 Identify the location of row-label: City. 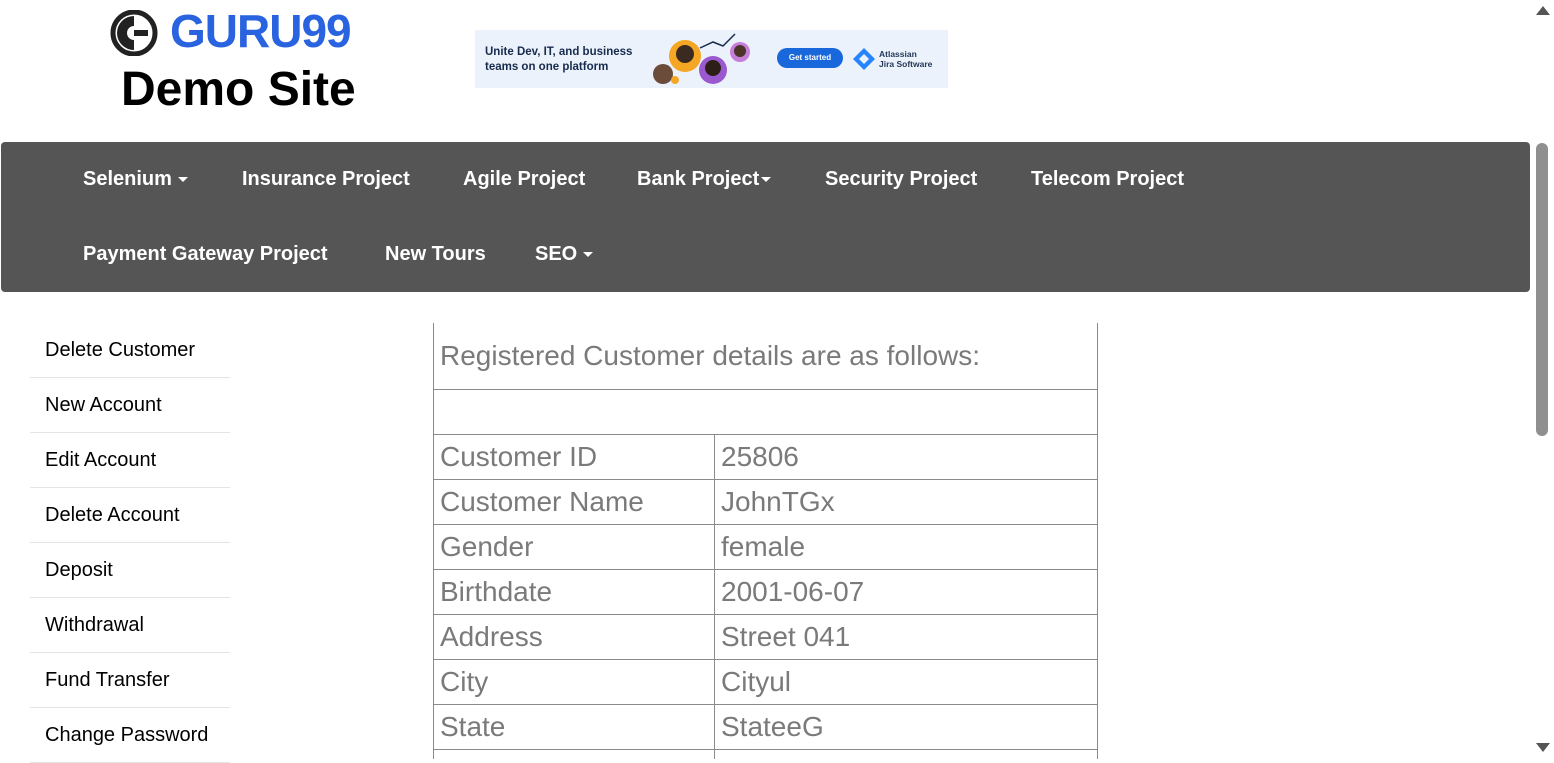
(574, 682).